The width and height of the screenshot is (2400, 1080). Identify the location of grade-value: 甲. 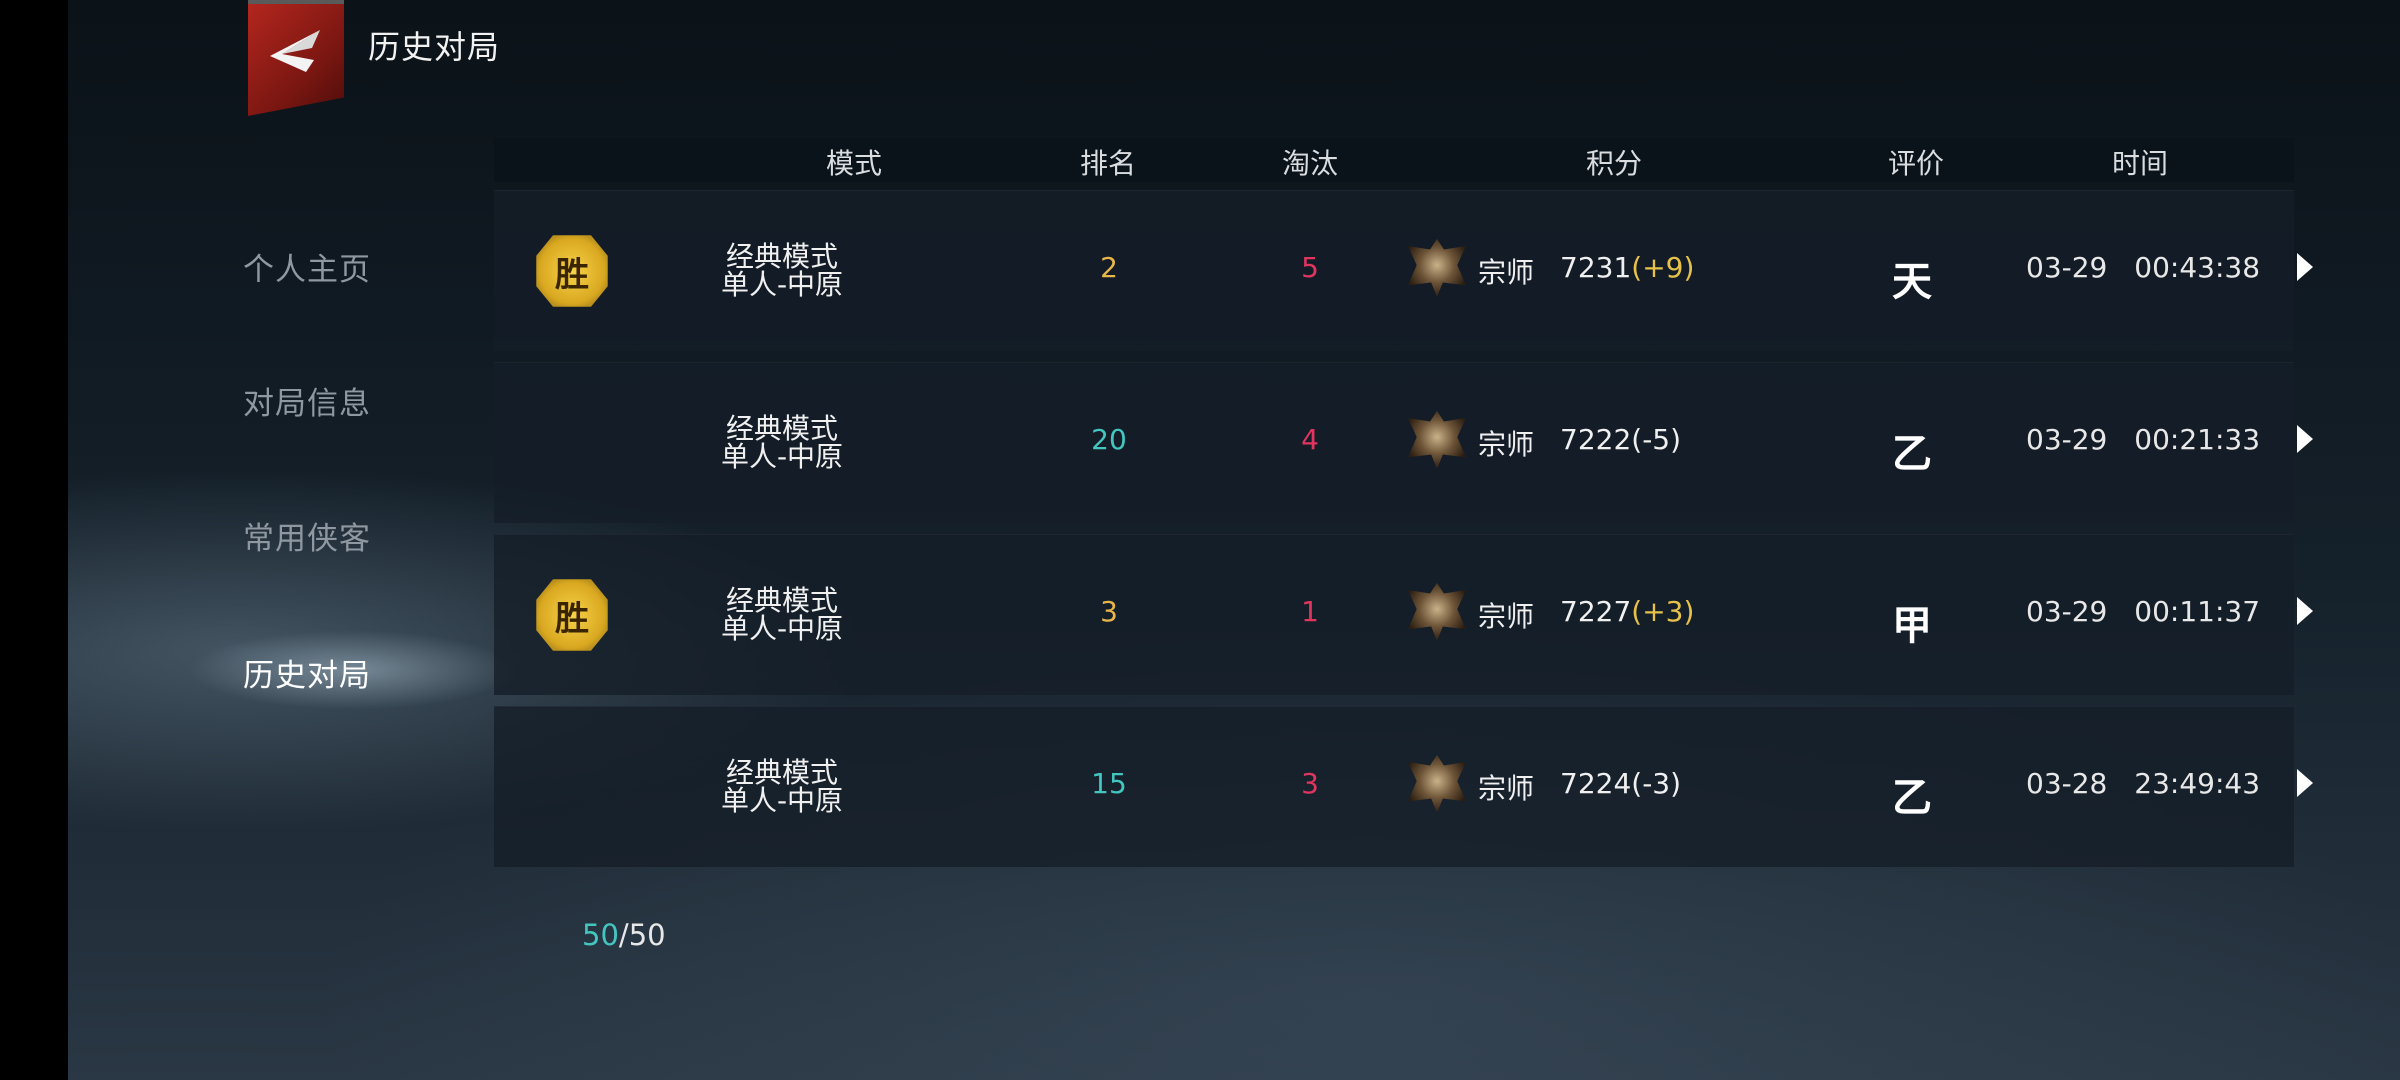
(1912, 625).